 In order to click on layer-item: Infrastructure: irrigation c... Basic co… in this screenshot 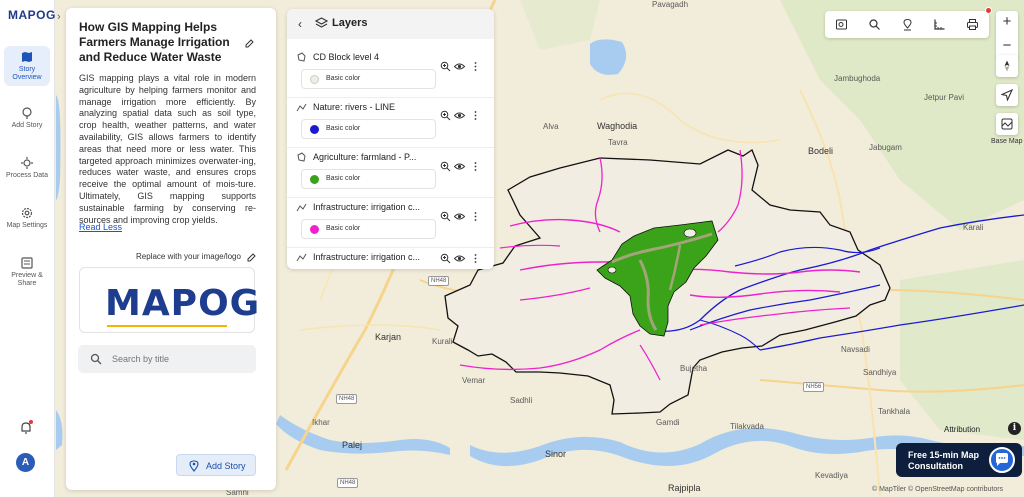, I will do `click(390, 222)`.